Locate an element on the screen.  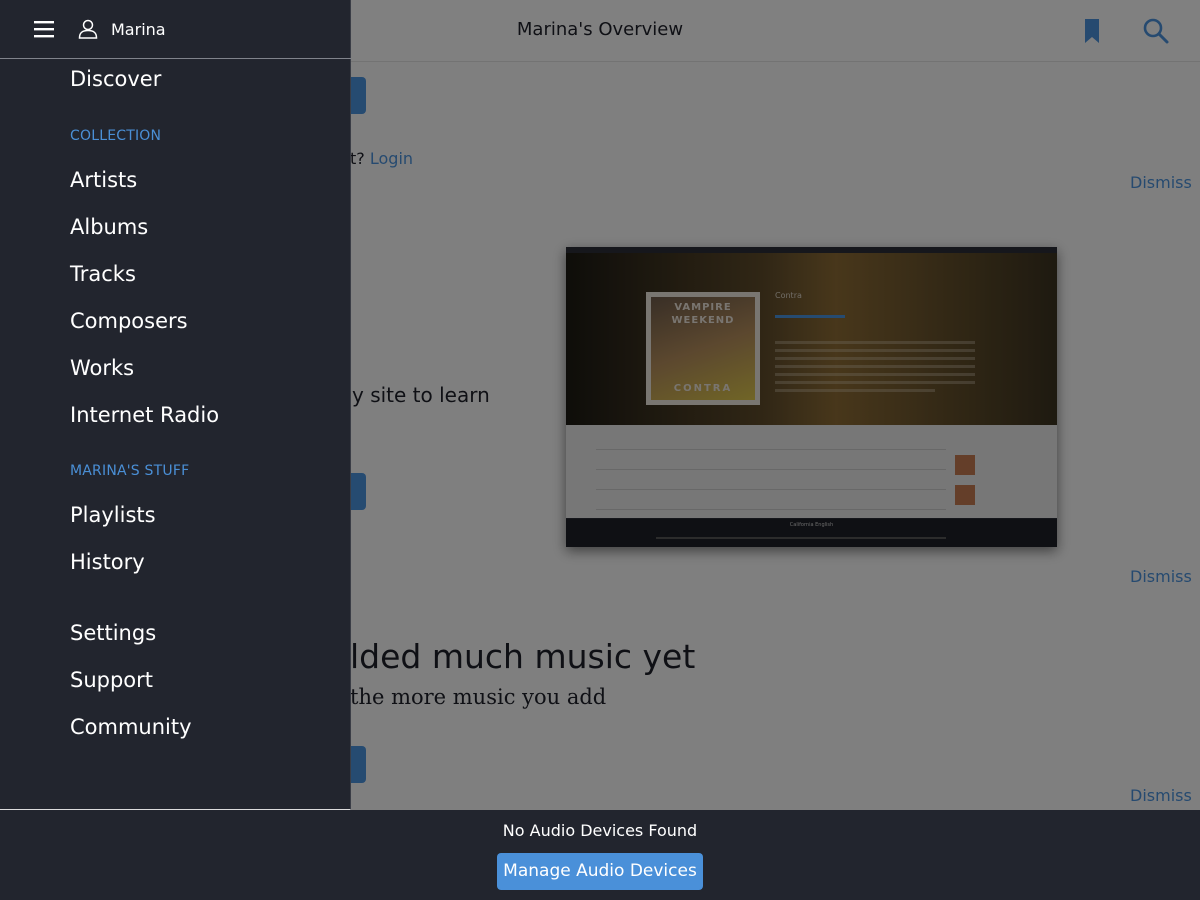
section-header-marinas-stuff: MARINA'S STUFF is located at coordinates (130, 471).